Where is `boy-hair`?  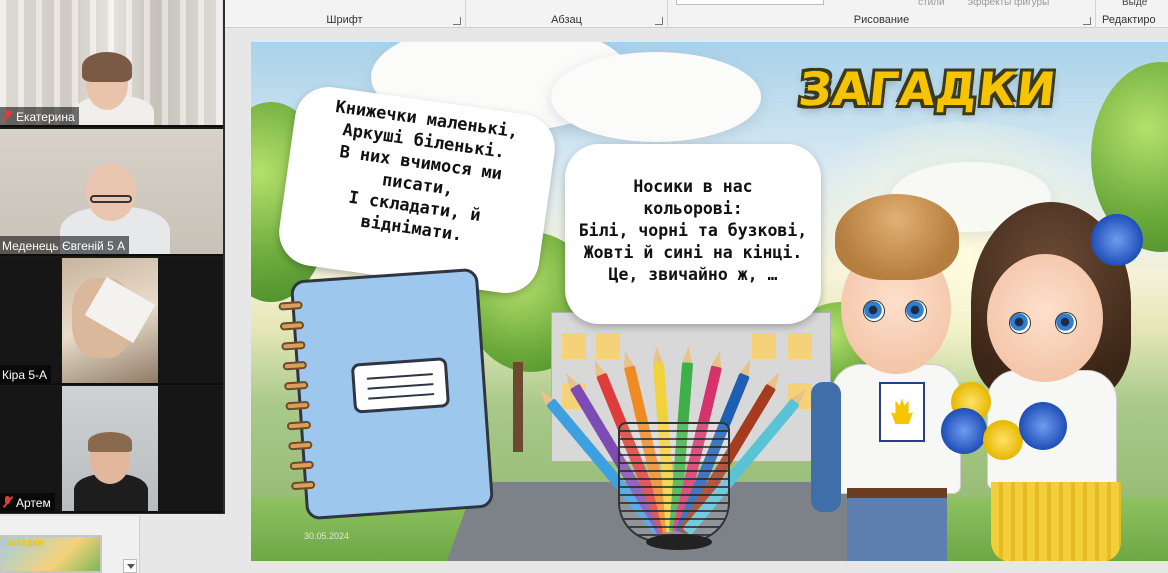 boy-hair is located at coordinates (897, 237).